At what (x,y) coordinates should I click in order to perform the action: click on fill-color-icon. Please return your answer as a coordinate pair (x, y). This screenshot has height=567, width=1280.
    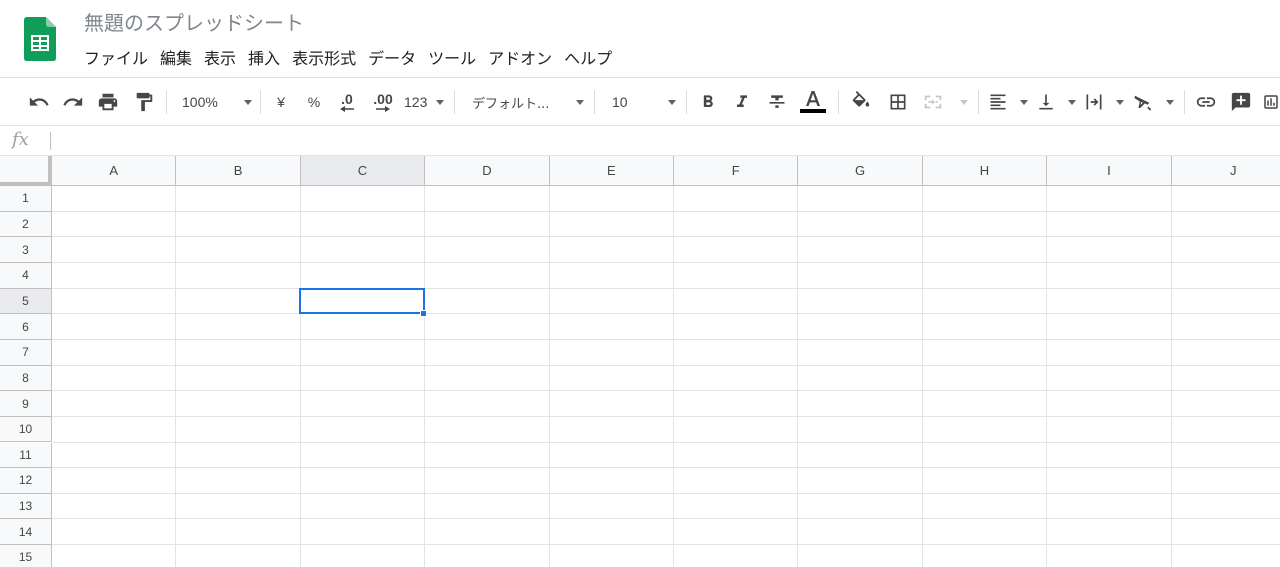
    Looking at the image, I should click on (861, 99).